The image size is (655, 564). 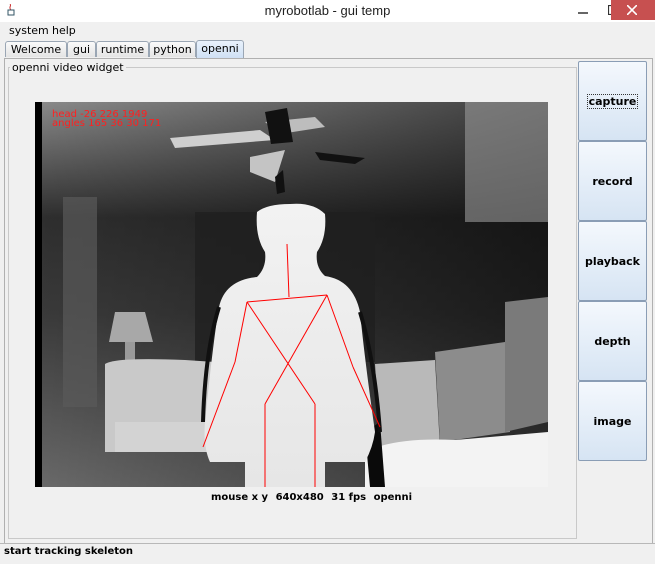 I want to click on record-button: record, so click(x=612, y=181).